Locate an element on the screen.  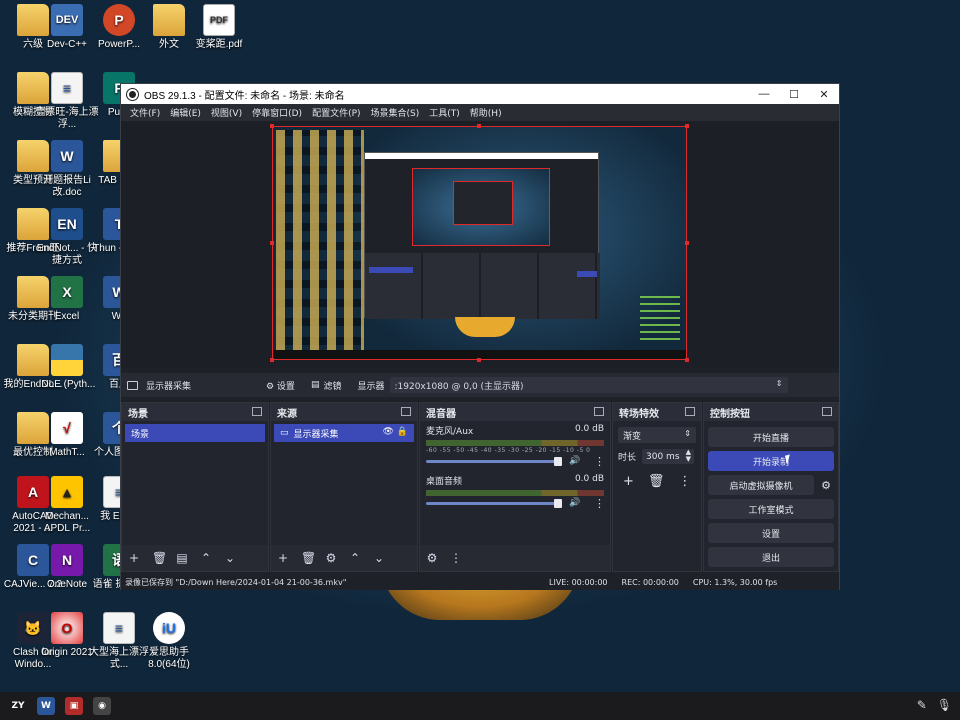
duration-row: 时长 300 ms ▲ ▼ is located at coordinates (657, 456).